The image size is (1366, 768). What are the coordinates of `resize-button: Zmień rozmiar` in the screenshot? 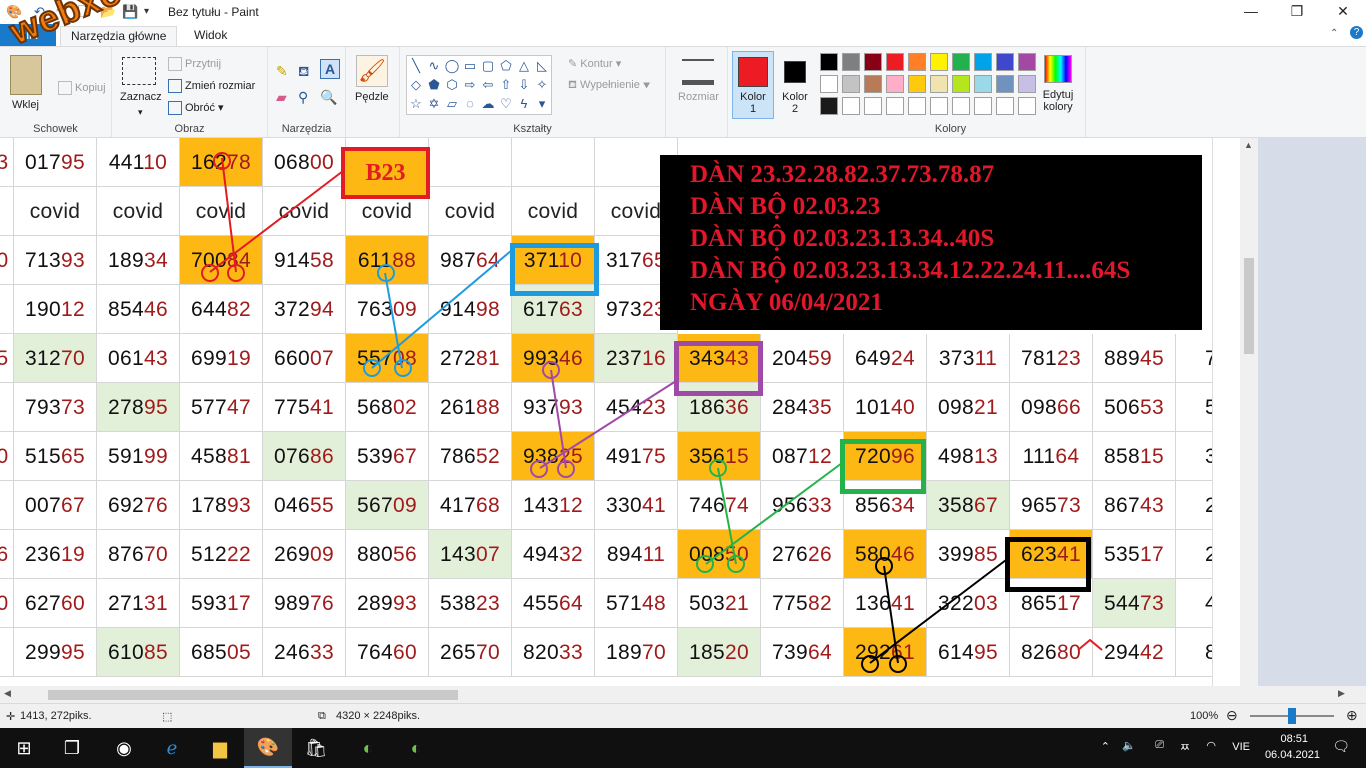 It's located at (211, 86).